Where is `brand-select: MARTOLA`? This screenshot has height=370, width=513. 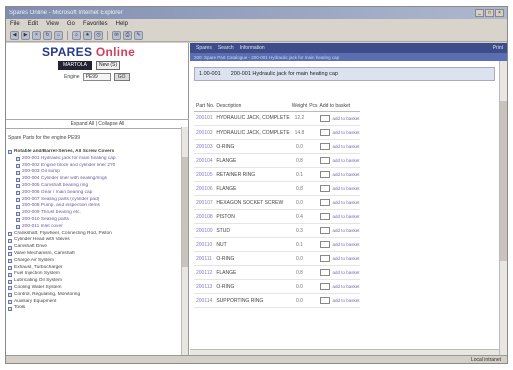 brand-select: MARTOLA is located at coordinates (75, 65).